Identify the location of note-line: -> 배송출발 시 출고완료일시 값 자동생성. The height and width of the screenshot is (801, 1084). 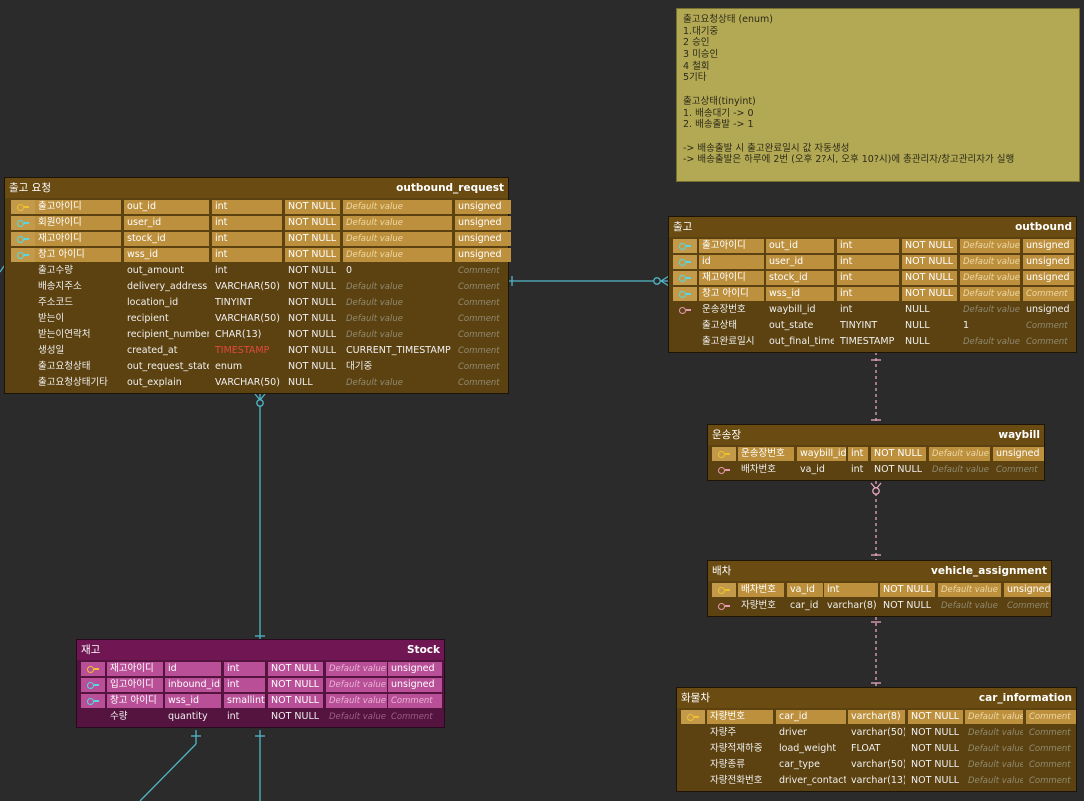
(766, 148).